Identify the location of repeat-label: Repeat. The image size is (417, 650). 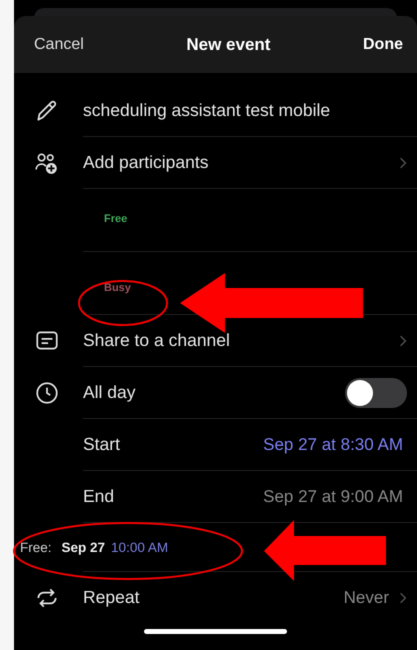
(111, 597).